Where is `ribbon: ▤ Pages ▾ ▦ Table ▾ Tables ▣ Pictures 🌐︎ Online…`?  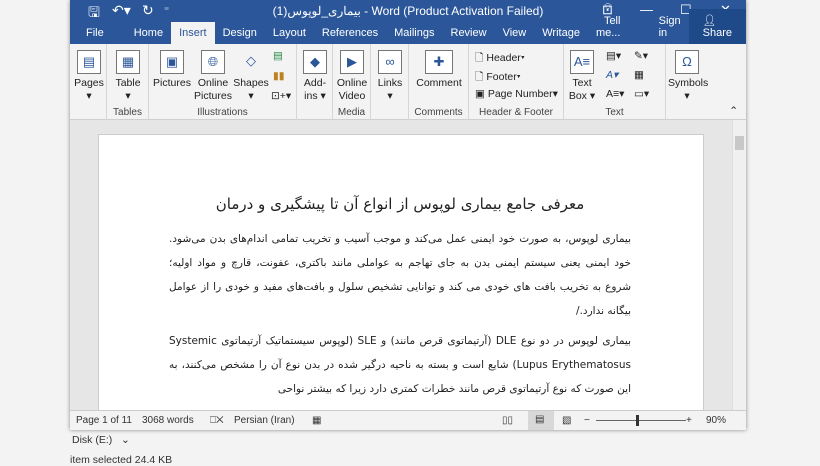 ribbon: ▤ Pages ▾ ▦ Table ▾ Tables ▣ Pictures 🌐︎ Online… is located at coordinates (408, 82).